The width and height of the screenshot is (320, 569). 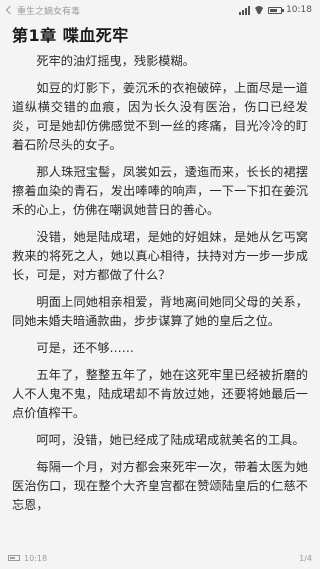 I want to click on wifi-icon, so click(x=259, y=10).